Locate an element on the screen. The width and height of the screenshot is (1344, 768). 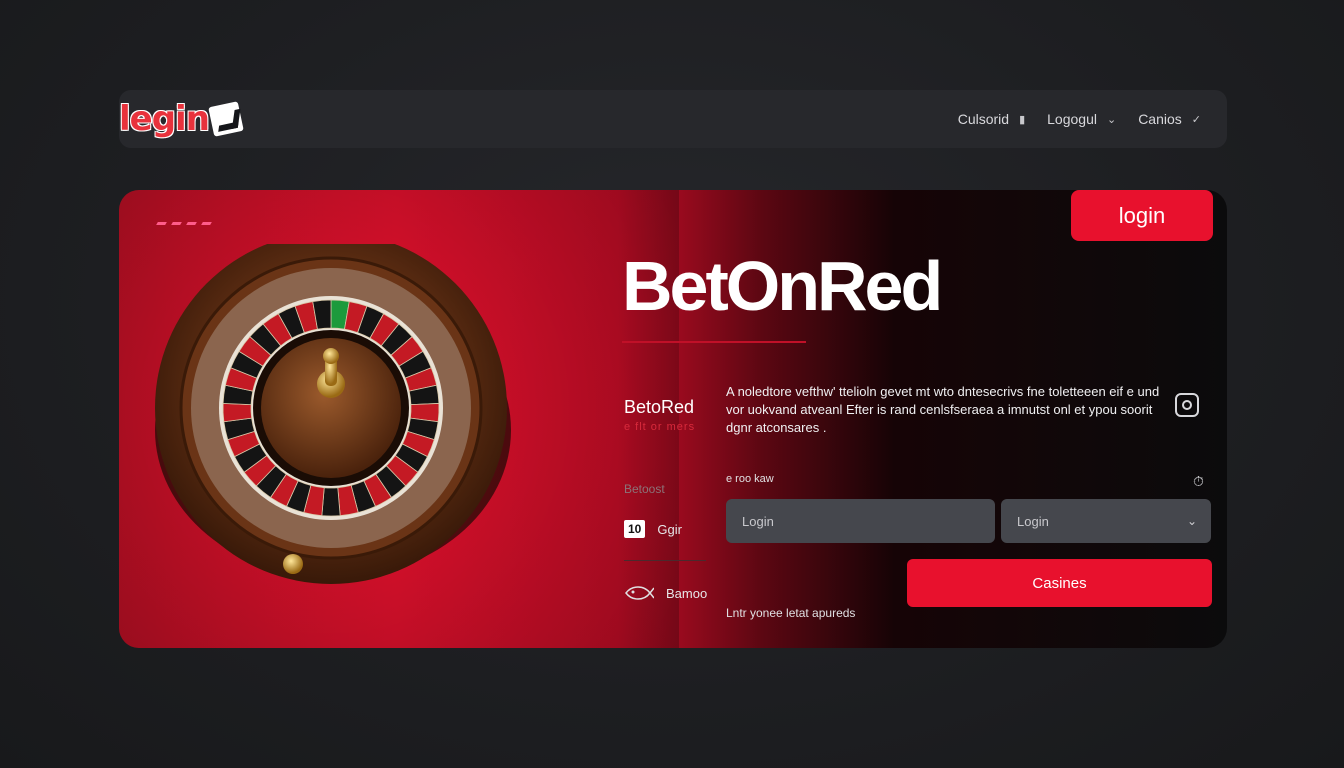
nav-item-label: Canios is located at coordinates (1160, 119).